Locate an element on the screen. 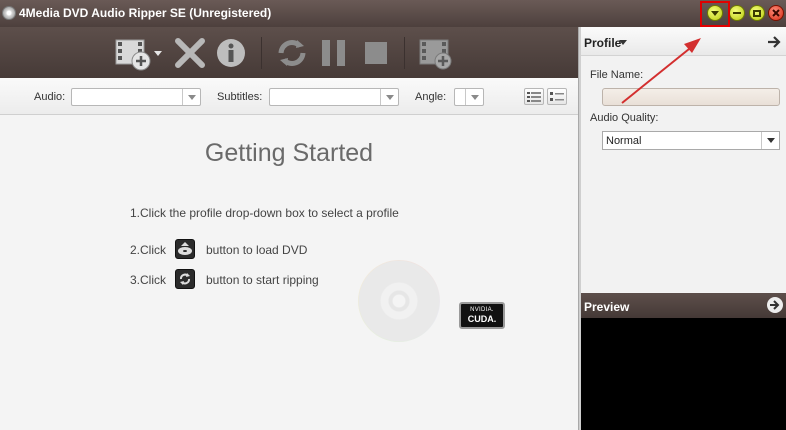 The image size is (786, 430). profile-dropdown-icon is located at coordinates (623, 42).